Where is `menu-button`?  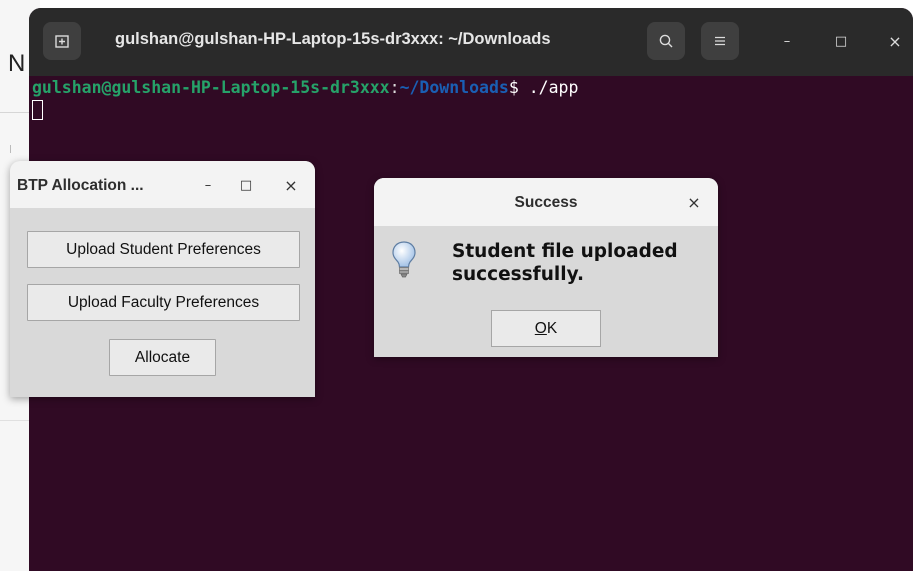
menu-button is located at coordinates (720, 41).